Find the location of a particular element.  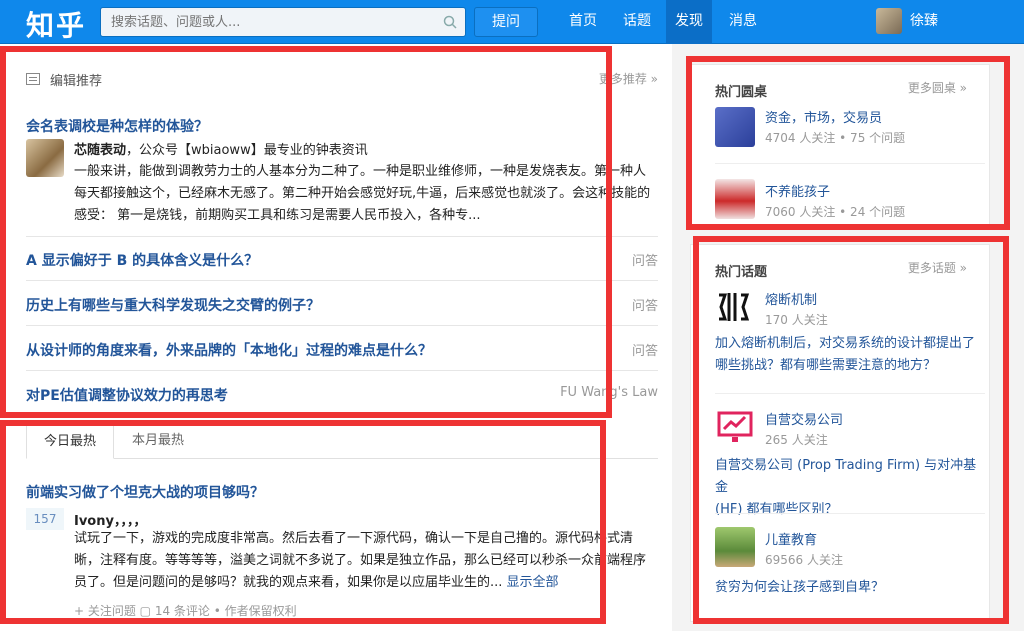

hot-author-name: Ivony，，，， is located at coordinates (110, 521).